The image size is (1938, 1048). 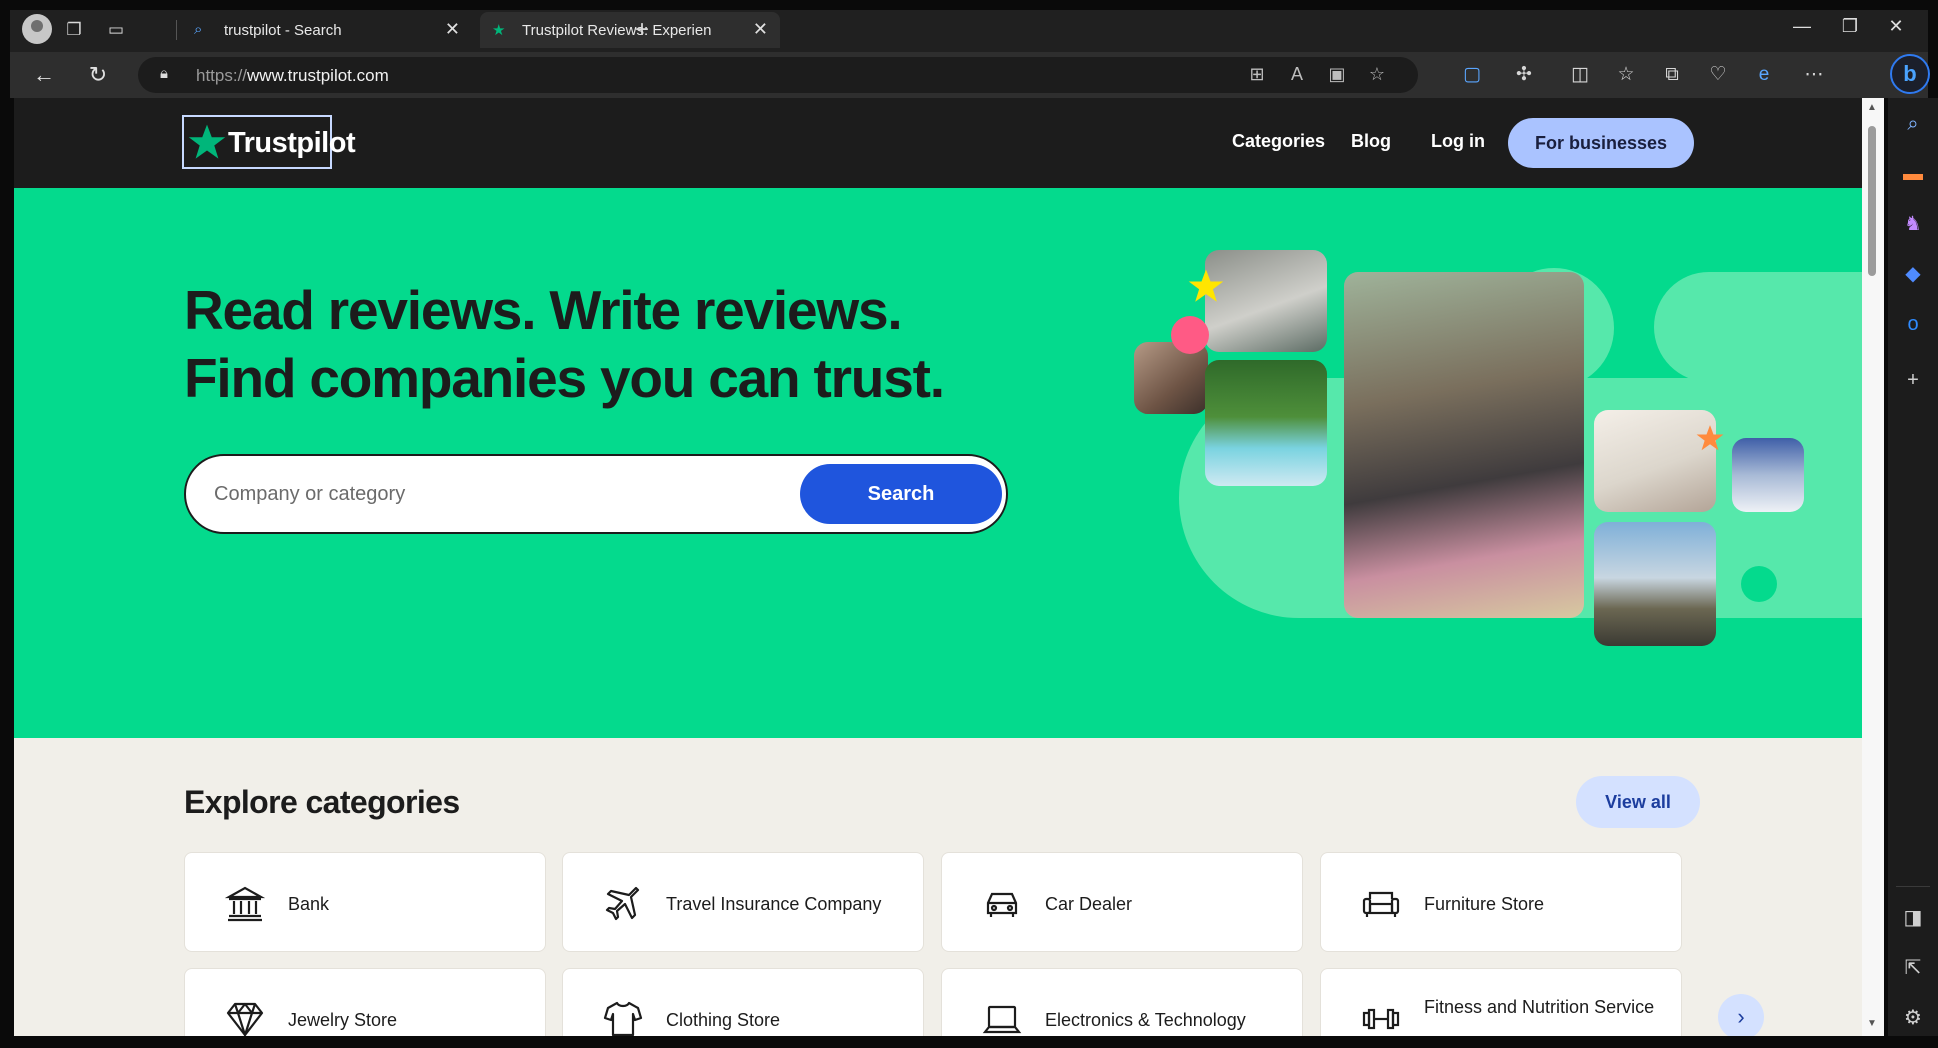 I want to click on outlook-icon: o, so click(x=1913, y=324).